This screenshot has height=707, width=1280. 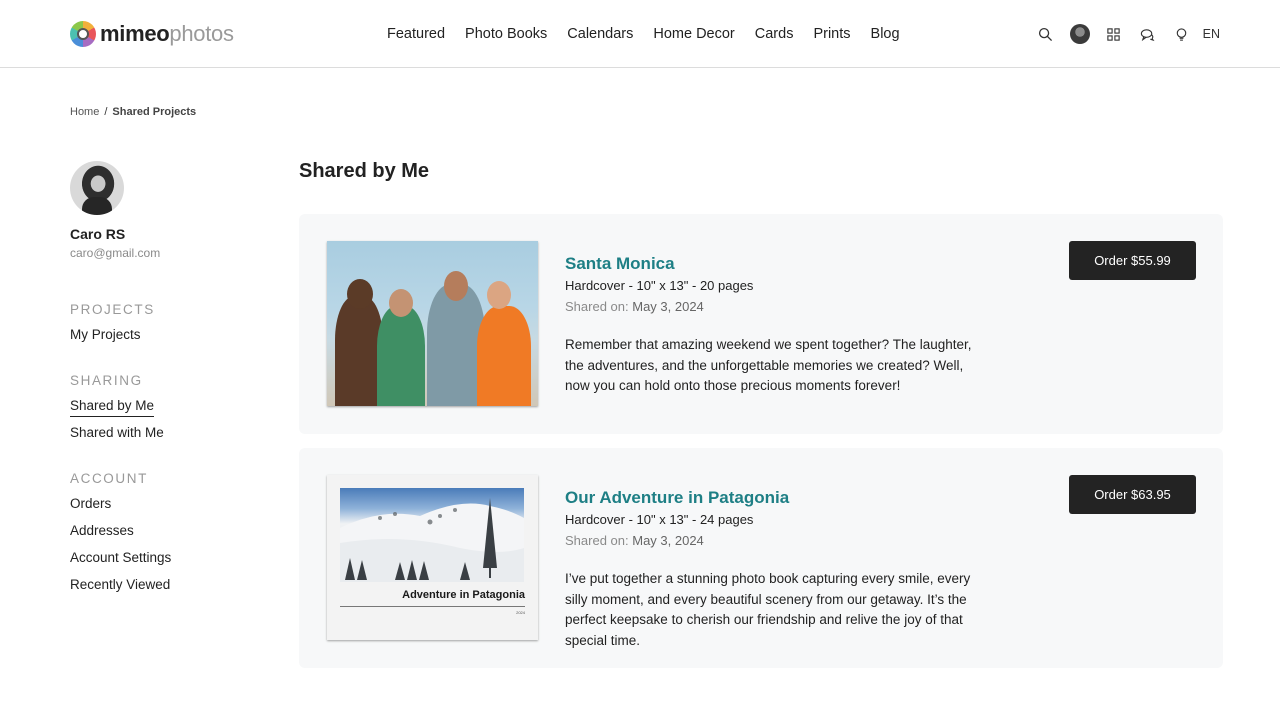 I want to click on cover-year: 2024, so click(x=520, y=612).